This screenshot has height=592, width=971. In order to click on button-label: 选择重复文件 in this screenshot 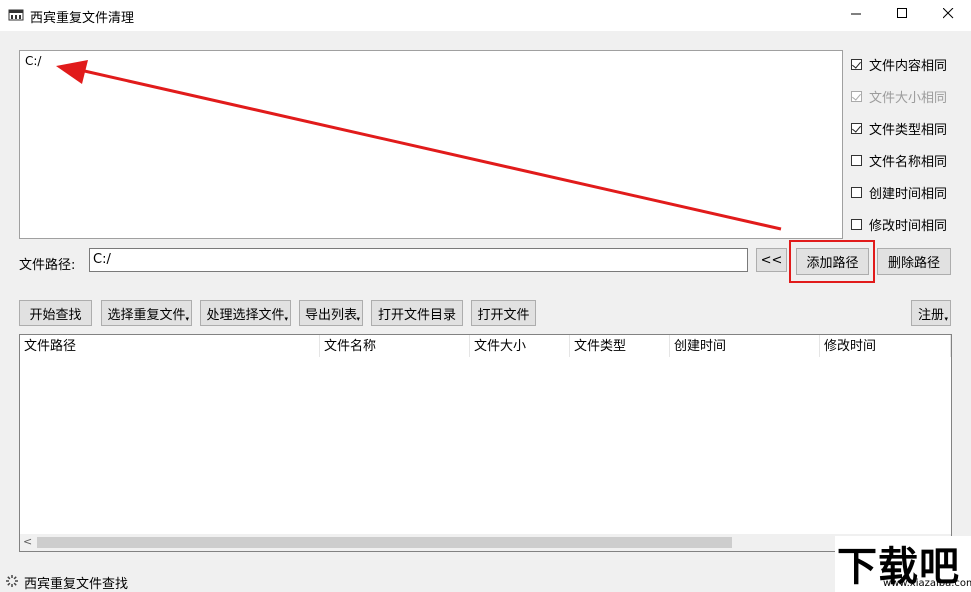, I will do `click(146, 315)`.